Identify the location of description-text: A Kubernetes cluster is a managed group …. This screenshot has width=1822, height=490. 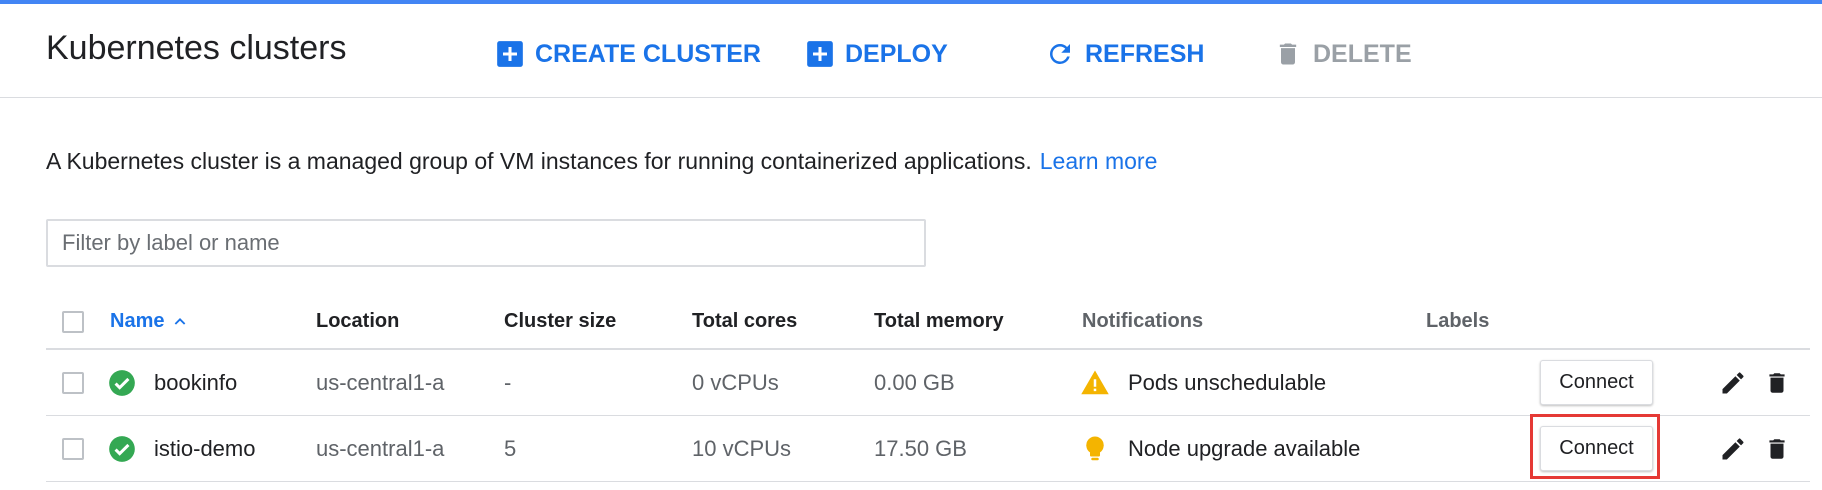
(539, 161).